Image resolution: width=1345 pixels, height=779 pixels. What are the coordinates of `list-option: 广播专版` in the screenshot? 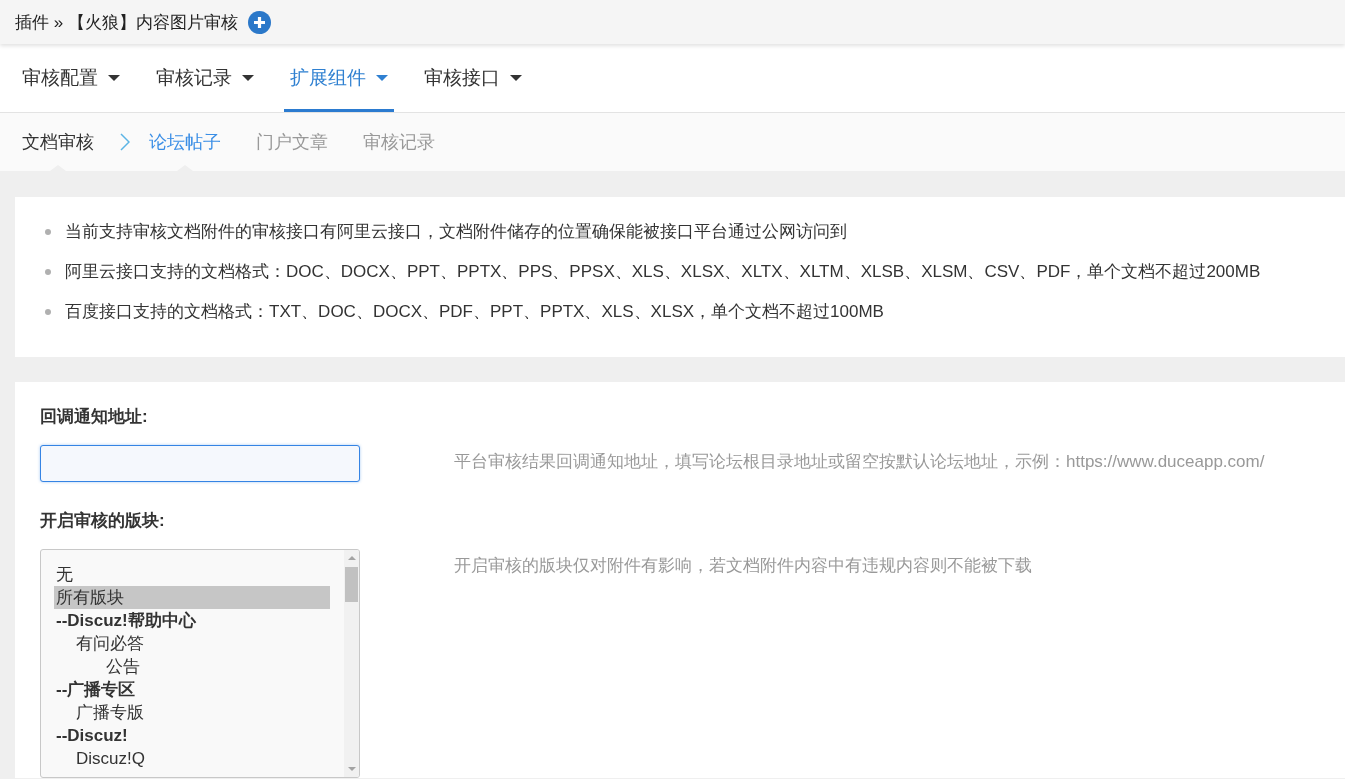 It's located at (192, 712).